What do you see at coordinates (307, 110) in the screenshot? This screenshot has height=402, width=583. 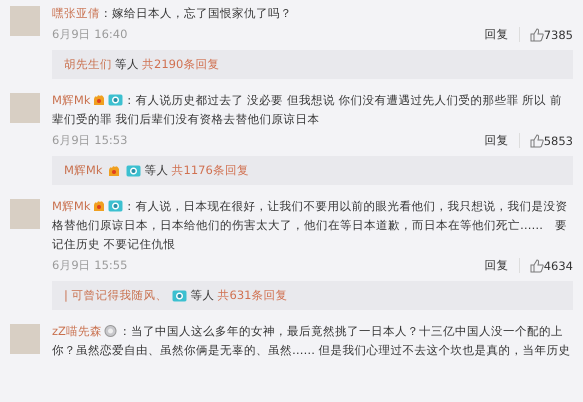 I see `comment-text: M辉Mk ：有人说历史都过去了 没必要 但我想说 你们没有遭遇过先人们受的那些罪 所以 前辈们受的罪 我们后辈们没有资格去替他们原谅日本` at bounding box center [307, 110].